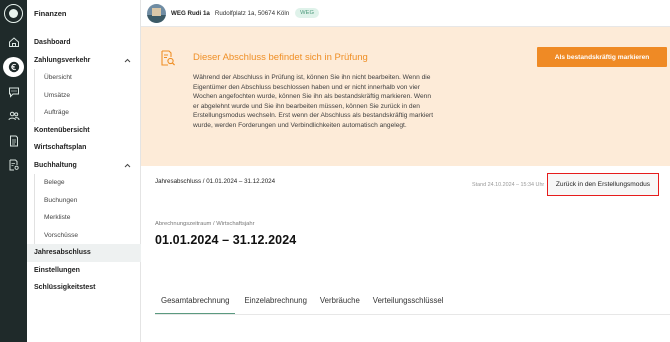 This screenshot has width=670, height=342. I want to click on sidebar-item-label: Einstellungen, so click(57, 270).